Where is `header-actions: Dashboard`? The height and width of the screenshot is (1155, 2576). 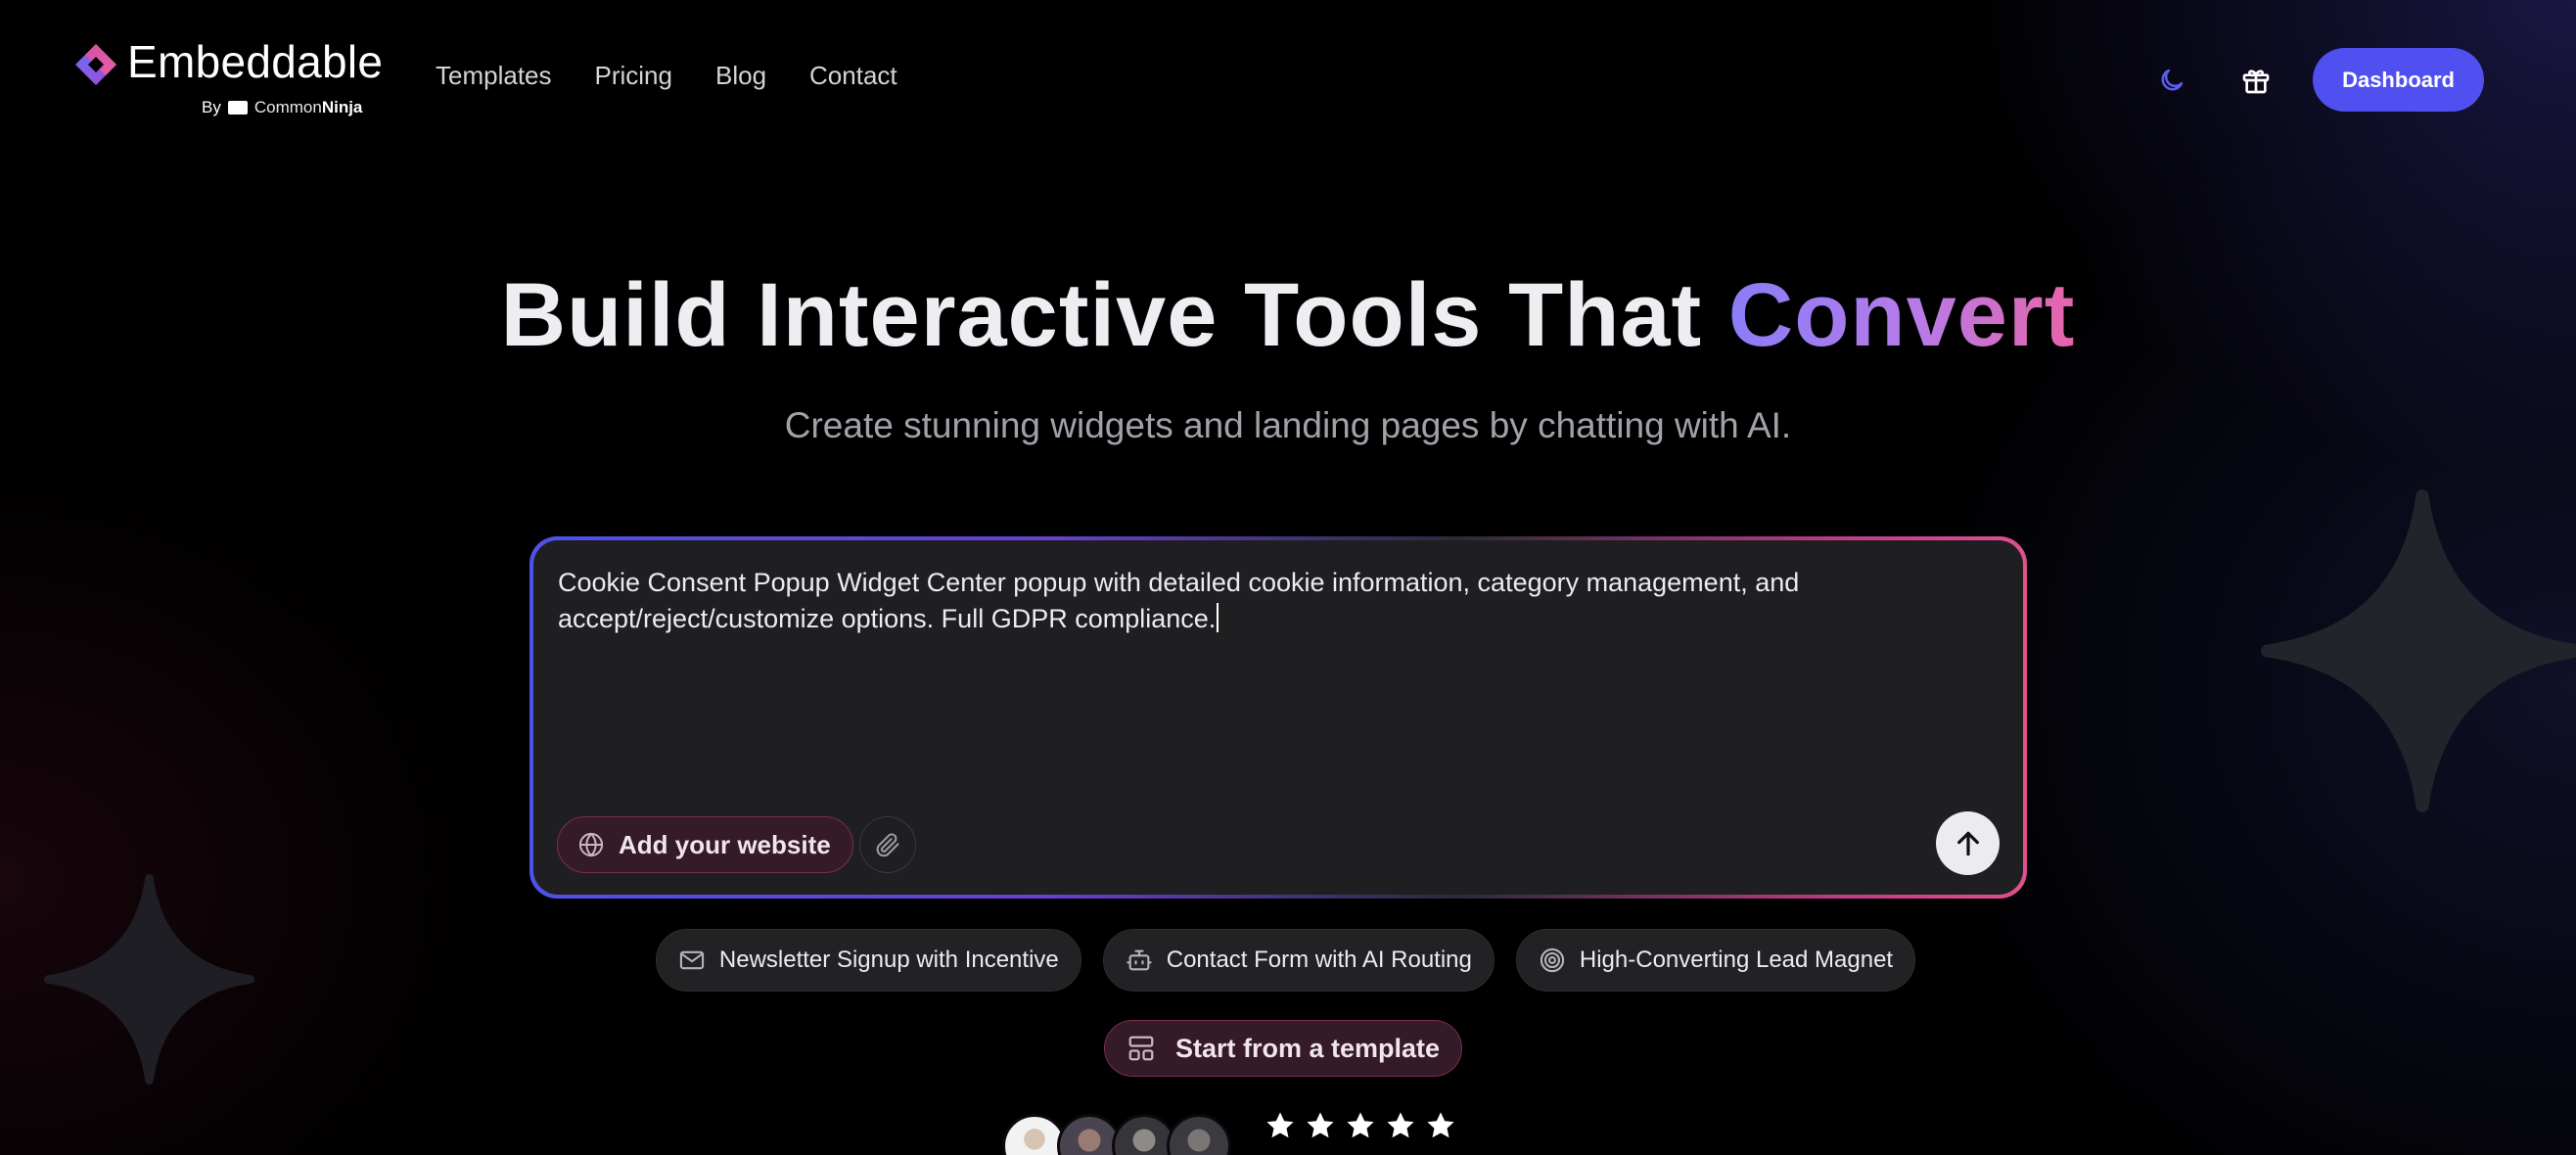 header-actions: Dashboard is located at coordinates (2315, 80).